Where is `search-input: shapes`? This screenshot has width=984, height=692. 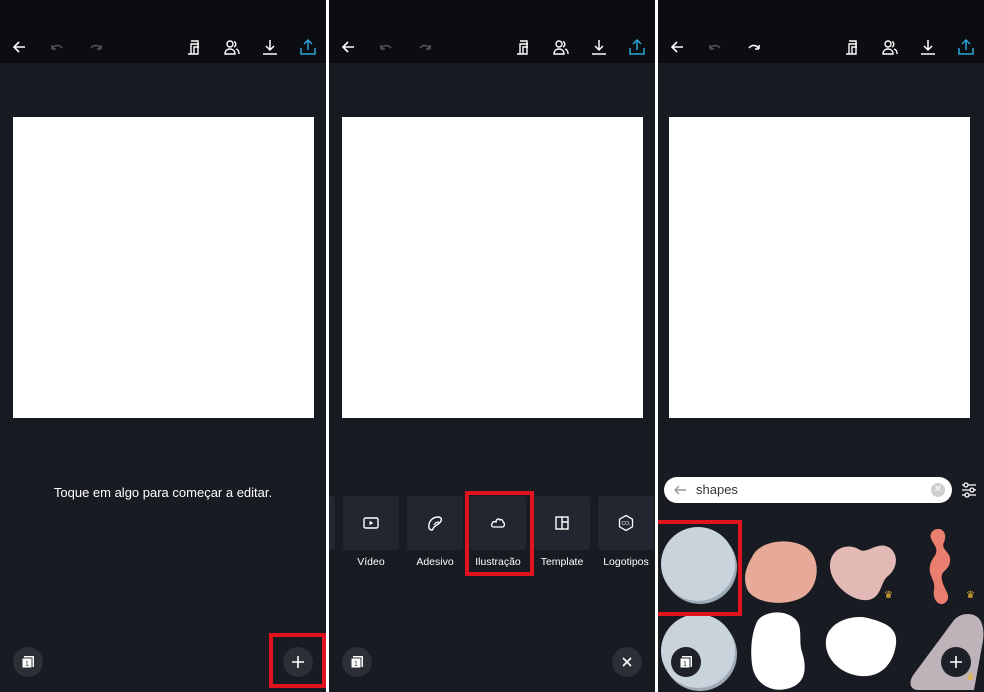
search-input: shapes is located at coordinates (717, 489).